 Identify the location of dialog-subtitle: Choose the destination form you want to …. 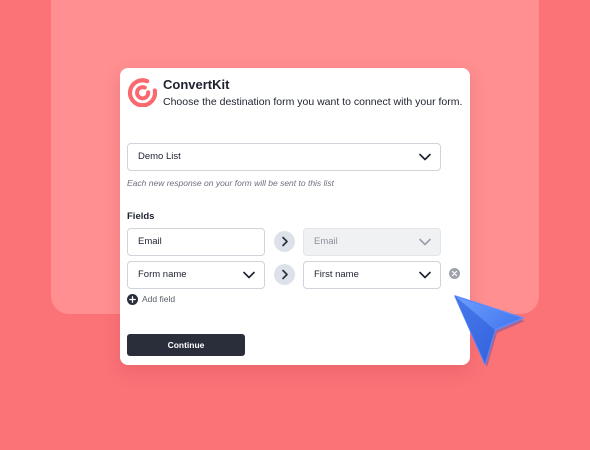
(313, 102).